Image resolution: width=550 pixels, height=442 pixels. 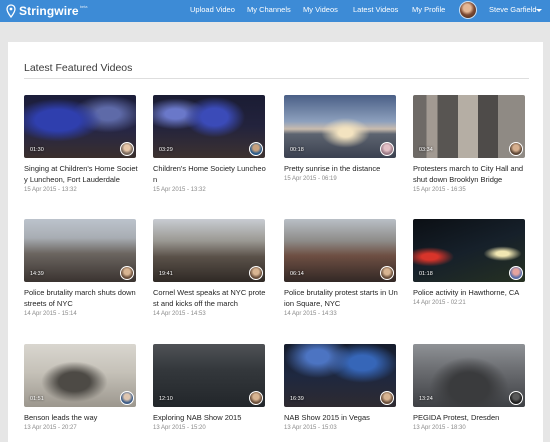 What do you see at coordinates (269, 11) in the screenshot?
I see `nav-my-channels: My Channels` at bounding box center [269, 11].